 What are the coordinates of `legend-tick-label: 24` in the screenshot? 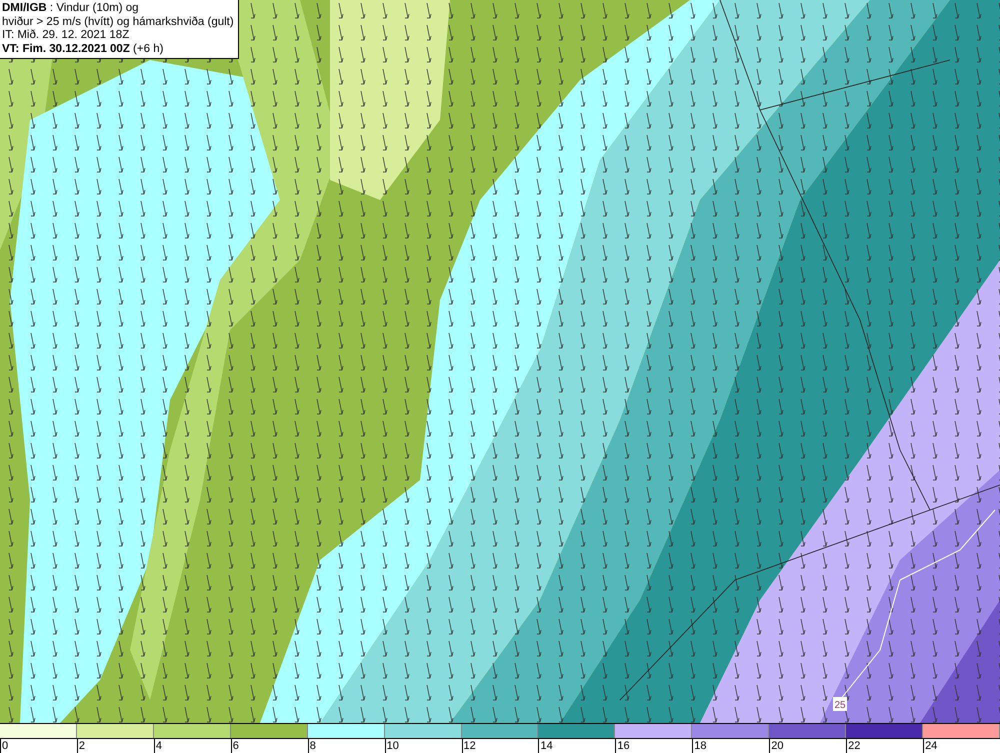 It's located at (961, 746).